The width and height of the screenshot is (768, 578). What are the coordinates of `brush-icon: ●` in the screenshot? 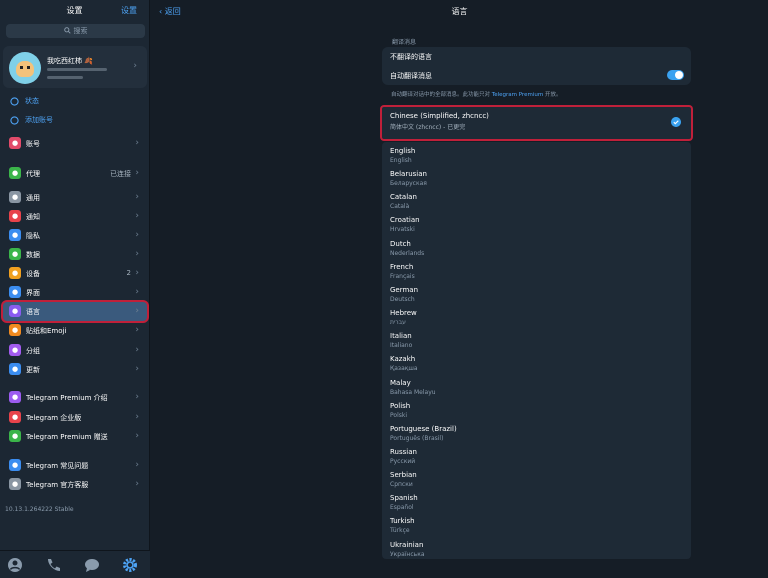 It's located at (15, 292).